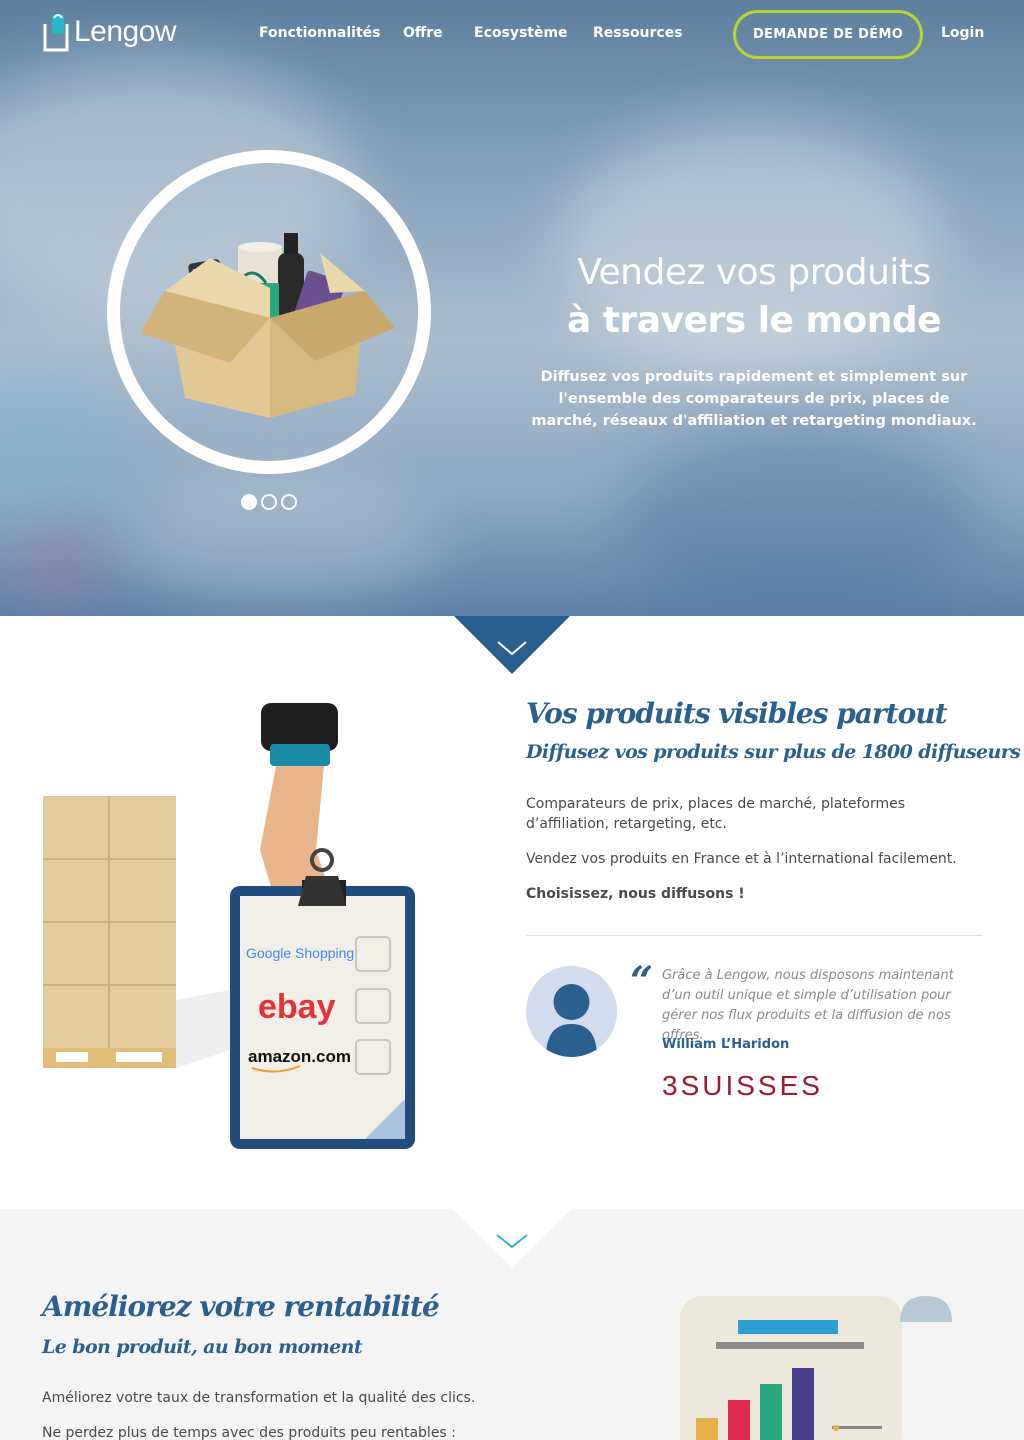 This screenshot has width=1024, height=1440. Describe the element at coordinates (320, 33) in the screenshot. I see `nav-item-fonctionnalites: Fonctionnalités` at that location.